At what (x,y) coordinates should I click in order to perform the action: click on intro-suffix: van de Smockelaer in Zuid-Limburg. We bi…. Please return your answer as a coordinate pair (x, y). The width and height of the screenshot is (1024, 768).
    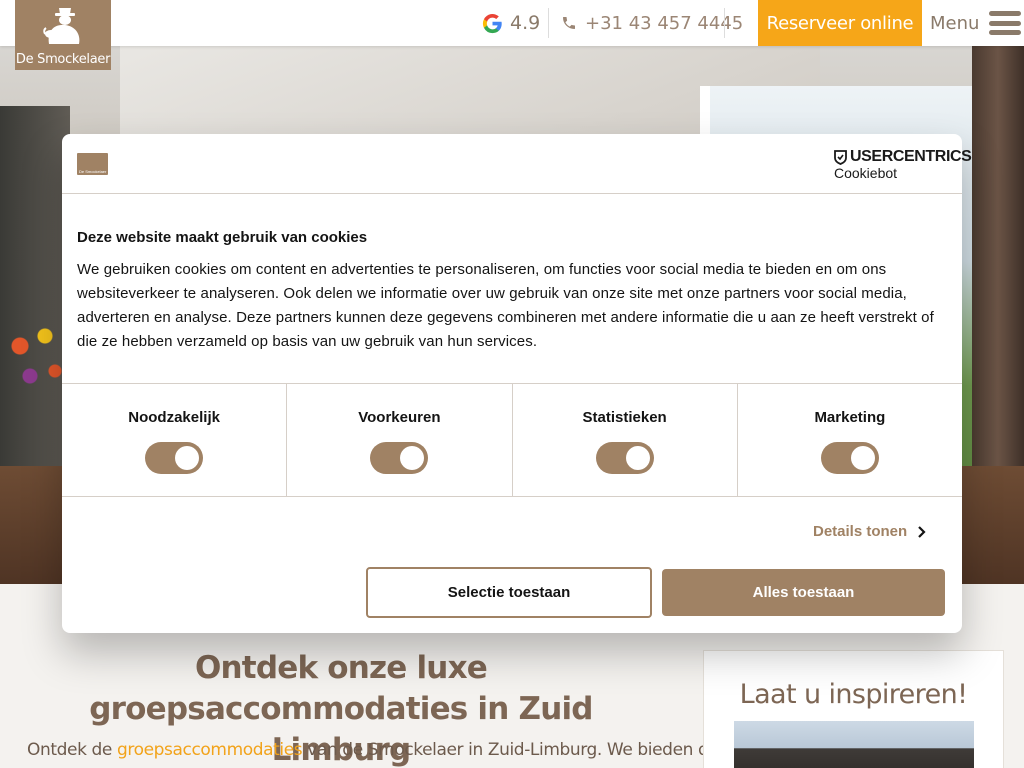
    Looking at the image, I should click on (510, 750).